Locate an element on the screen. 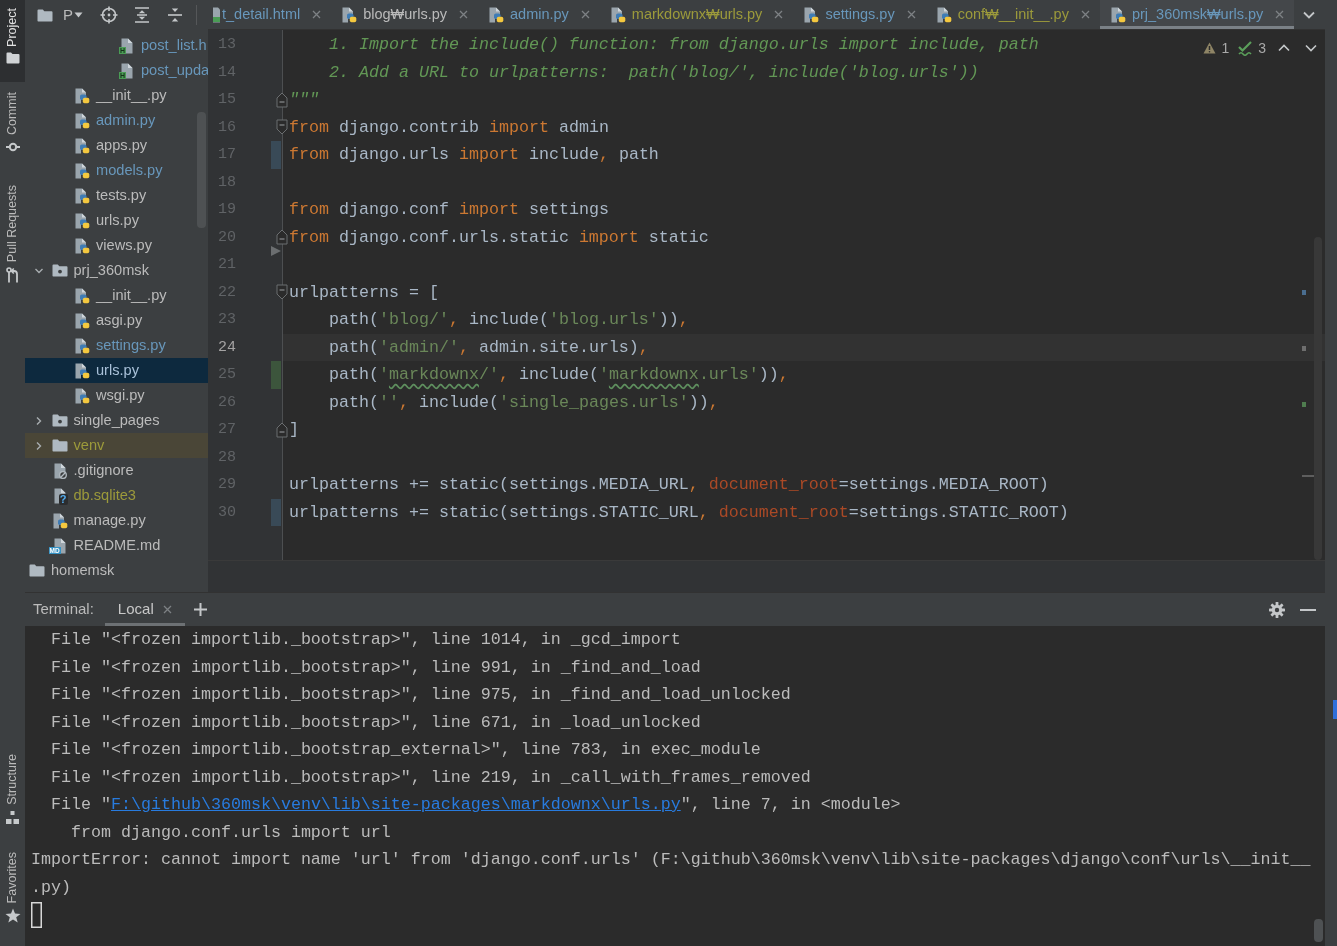 The height and width of the screenshot is (946, 1337). tool-window-tab: Project is located at coordinates (12, 41).